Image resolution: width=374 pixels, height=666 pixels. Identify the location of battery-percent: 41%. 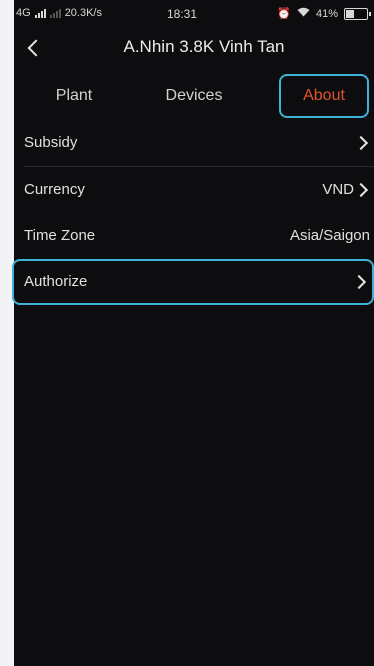
(326, 13).